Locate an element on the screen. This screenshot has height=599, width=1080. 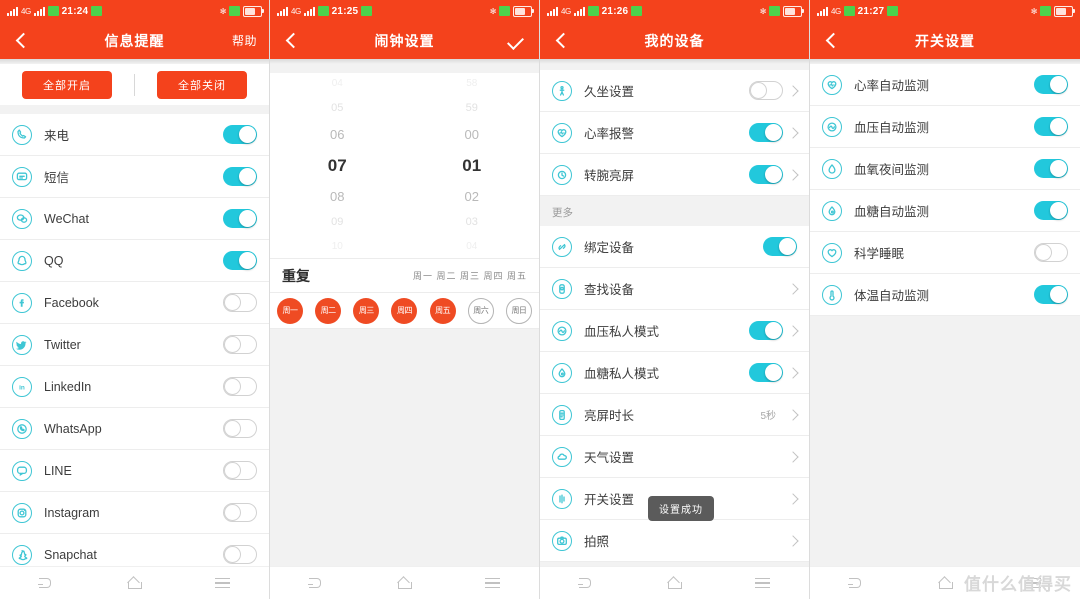
minute-option: 01 is located at coordinates (471, 165).